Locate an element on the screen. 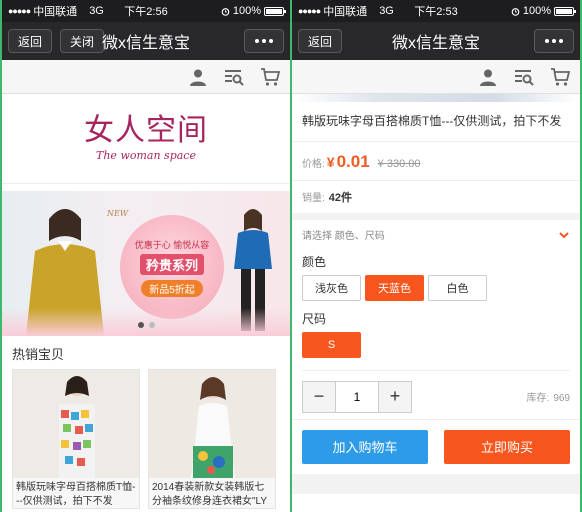  bottom-spacer is located at coordinates (436, 483).